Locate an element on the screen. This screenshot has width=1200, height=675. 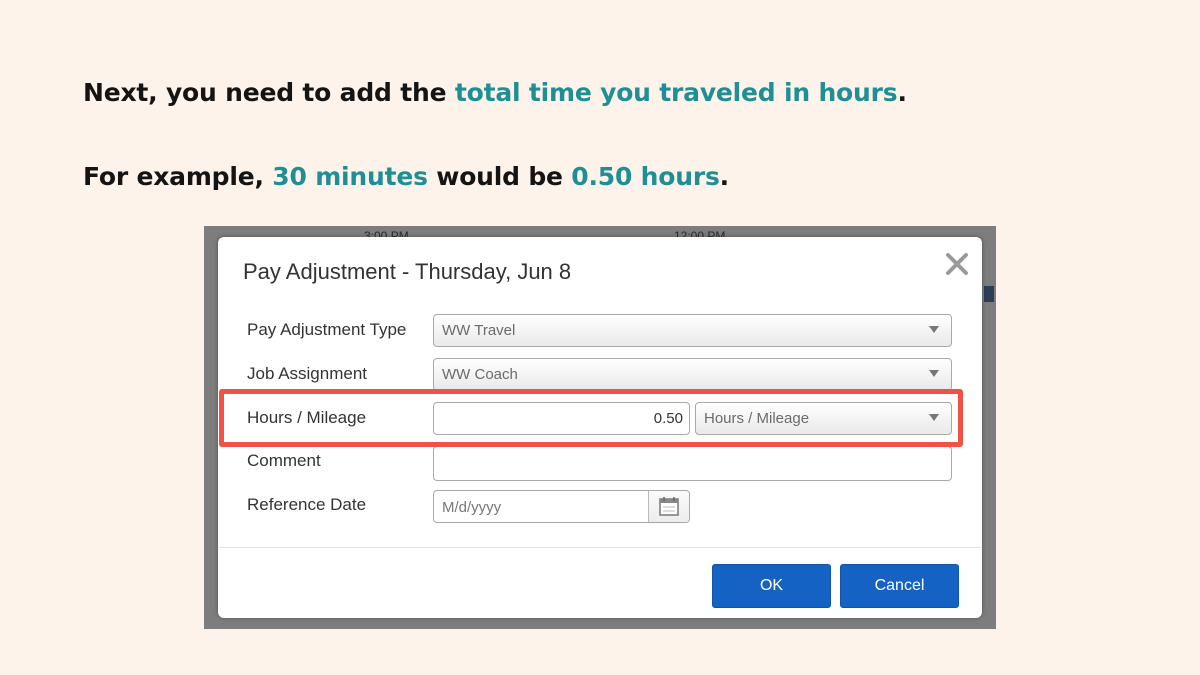
dialog-title: Pay Adjustment - Thursday, Jun 8 is located at coordinates (407, 271).